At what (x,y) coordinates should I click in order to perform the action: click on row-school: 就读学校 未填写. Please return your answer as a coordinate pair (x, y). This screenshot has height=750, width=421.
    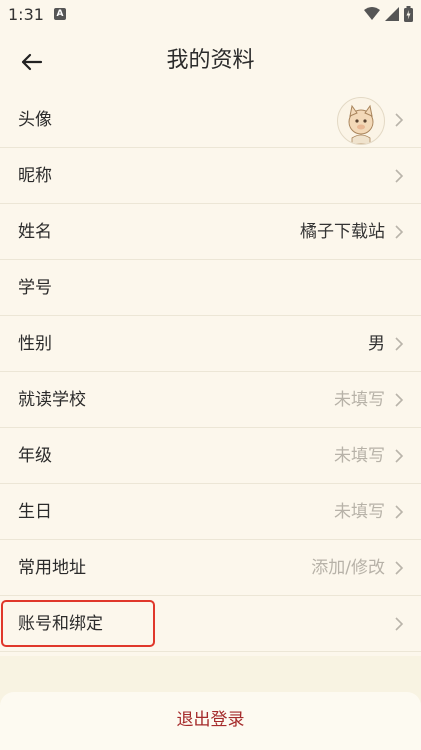
    Looking at the image, I should click on (210, 400).